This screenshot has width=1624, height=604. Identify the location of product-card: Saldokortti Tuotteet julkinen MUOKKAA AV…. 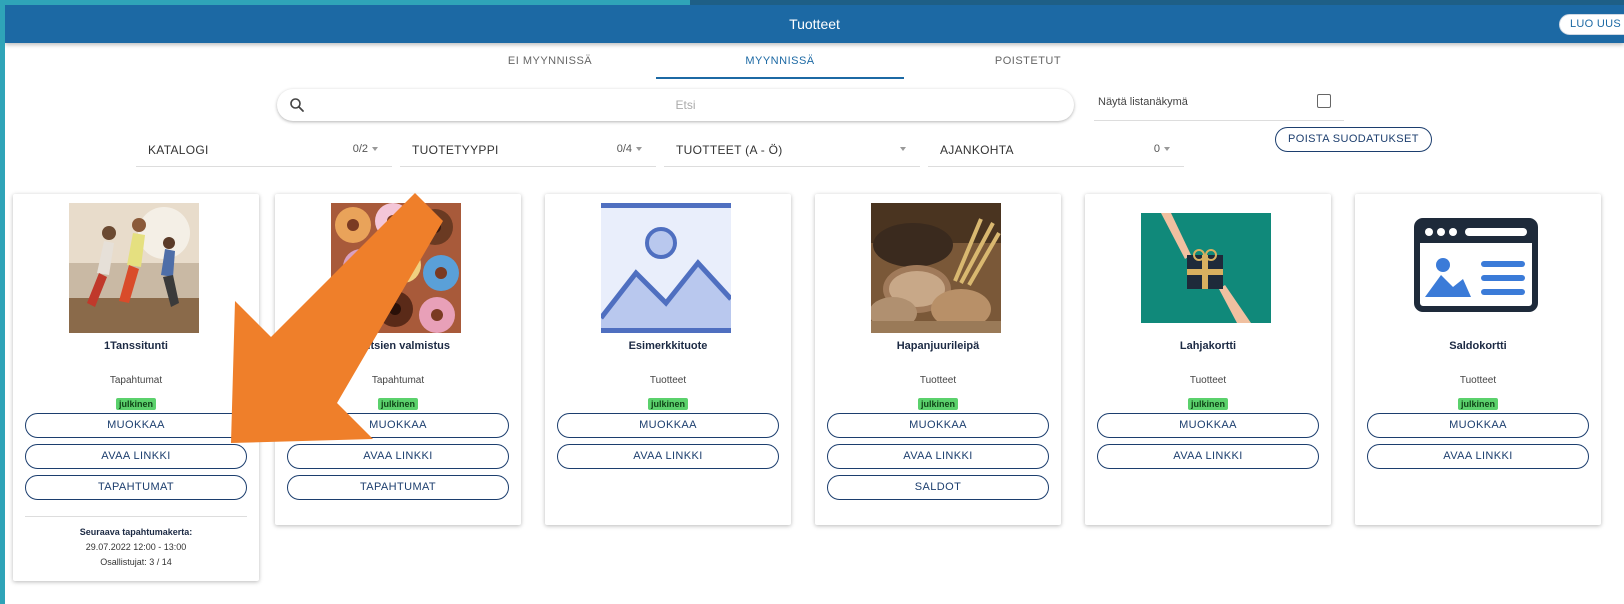
(1478, 359).